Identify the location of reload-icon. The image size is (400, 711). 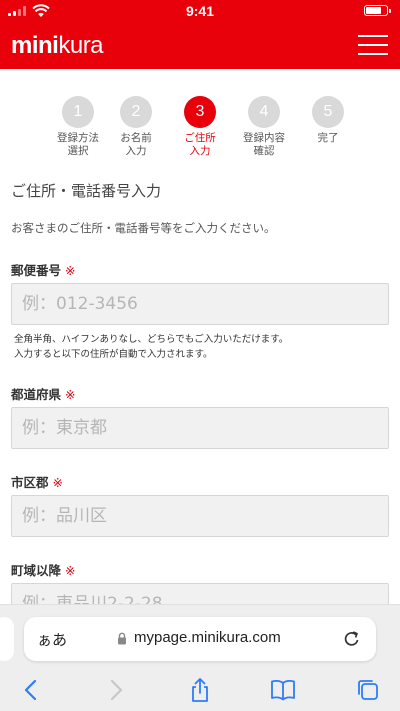
(352, 639).